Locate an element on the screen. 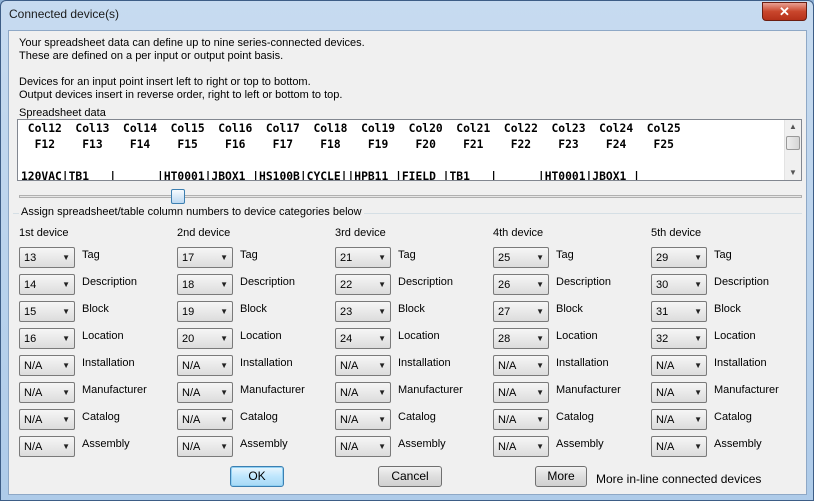  column-number-select: 16 ▼ is located at coordinates (47, 338).